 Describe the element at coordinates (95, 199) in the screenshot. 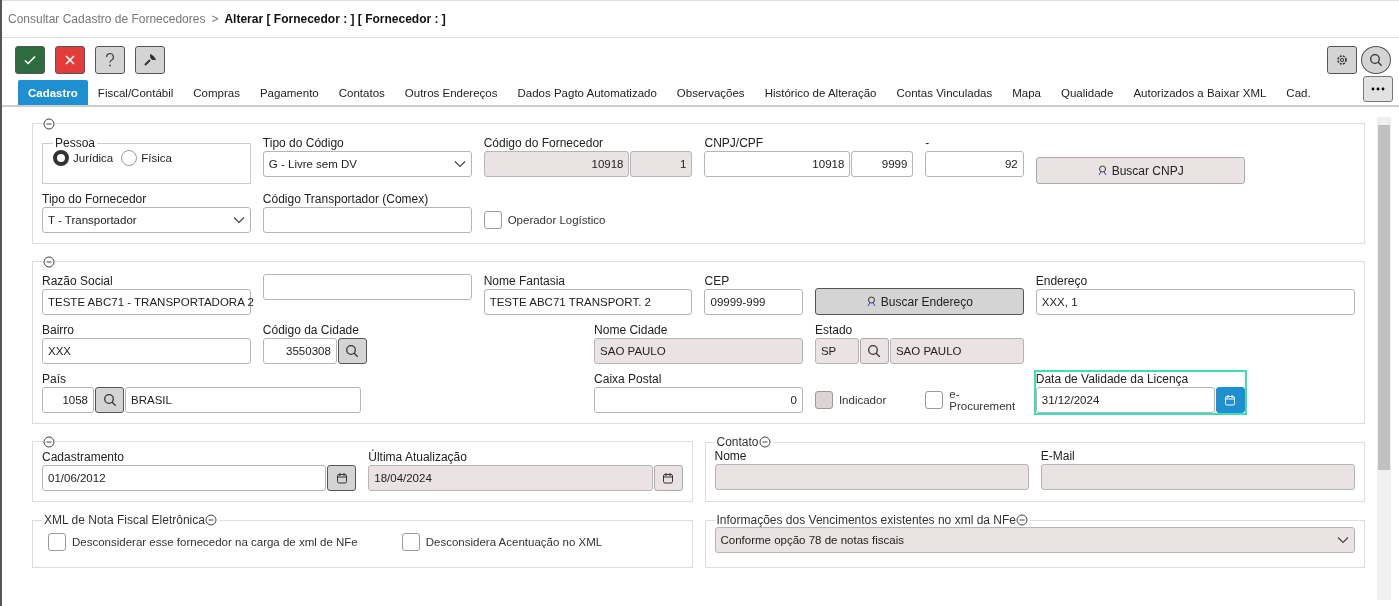

I see `field-label: Tipo do Fornecedor` at that location.